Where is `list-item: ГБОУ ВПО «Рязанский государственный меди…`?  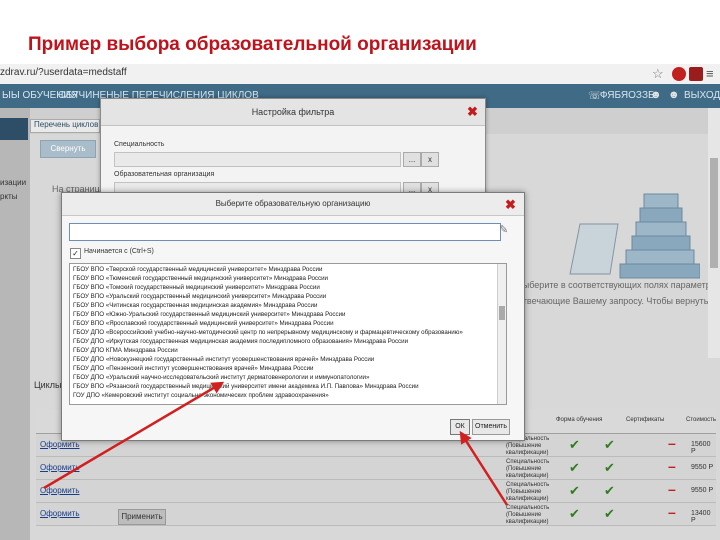 list-item: ГБОУ ВПО «Рязанский государственный меди… is located at coordinates (285, 386).